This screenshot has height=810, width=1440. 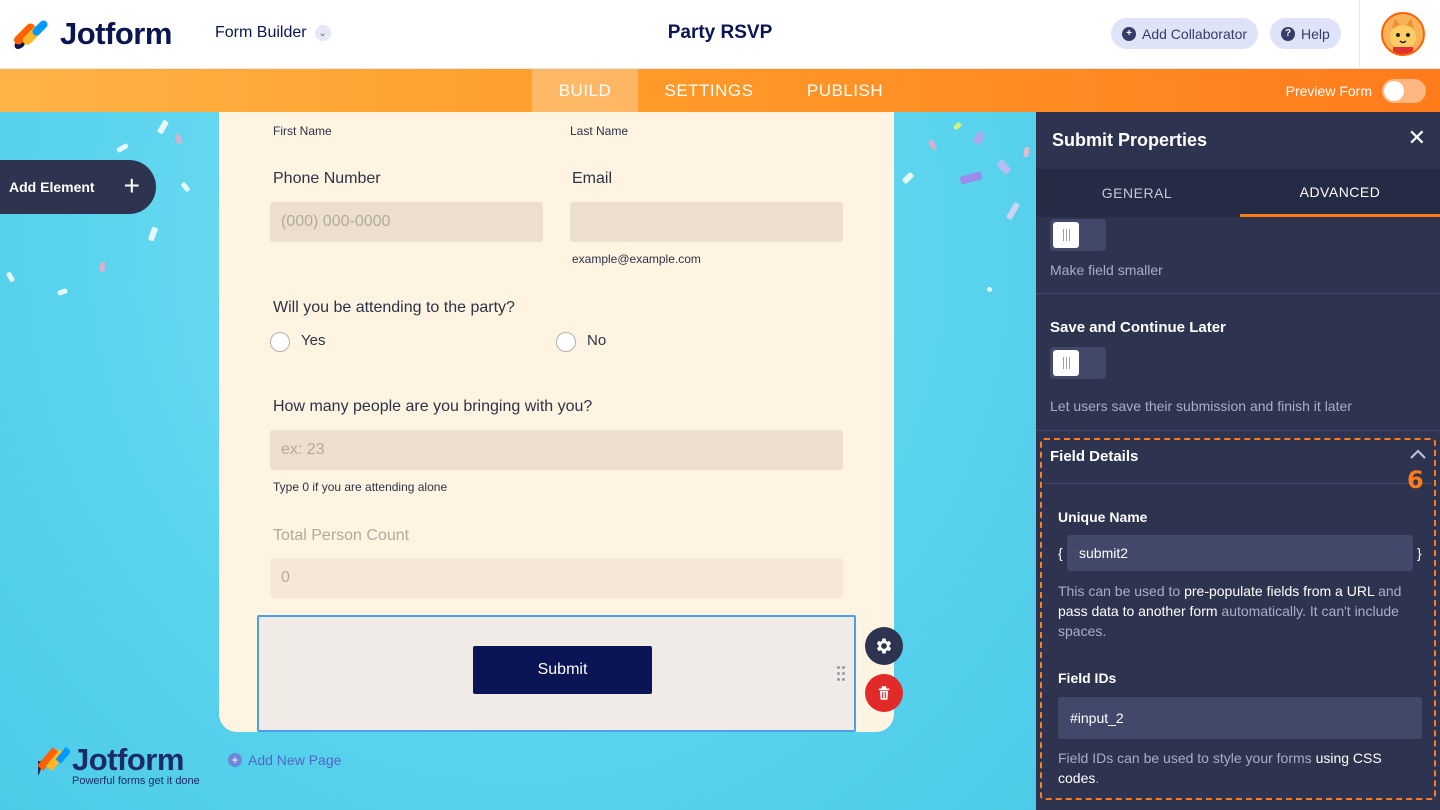 I want to click on help-label: Help, so click(x=1315, y=33).